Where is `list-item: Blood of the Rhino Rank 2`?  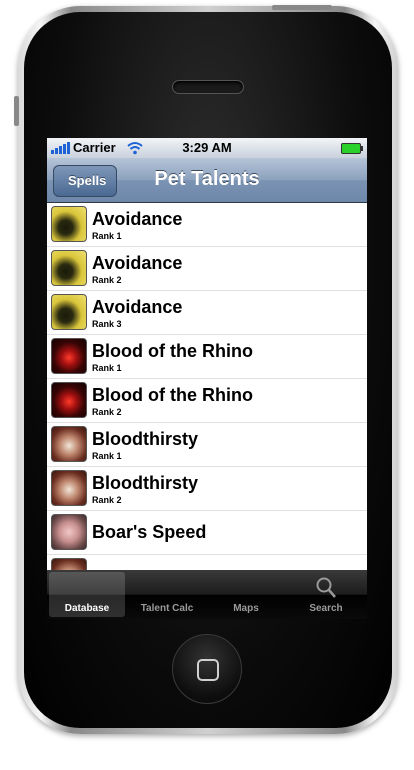
list-item: Blood of the Rhino Rank 2 is located at coordinates (207, 401).